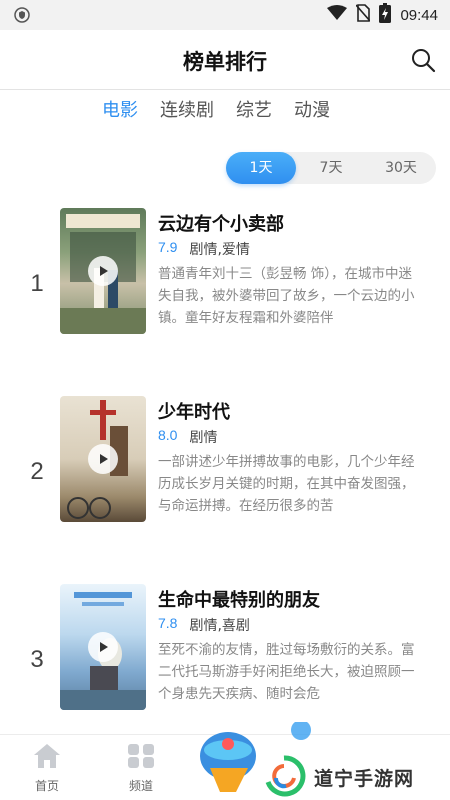 The image size is (450, 800). I want to click on movie-title: 生命中最特别的朋友, so click(239, 600).